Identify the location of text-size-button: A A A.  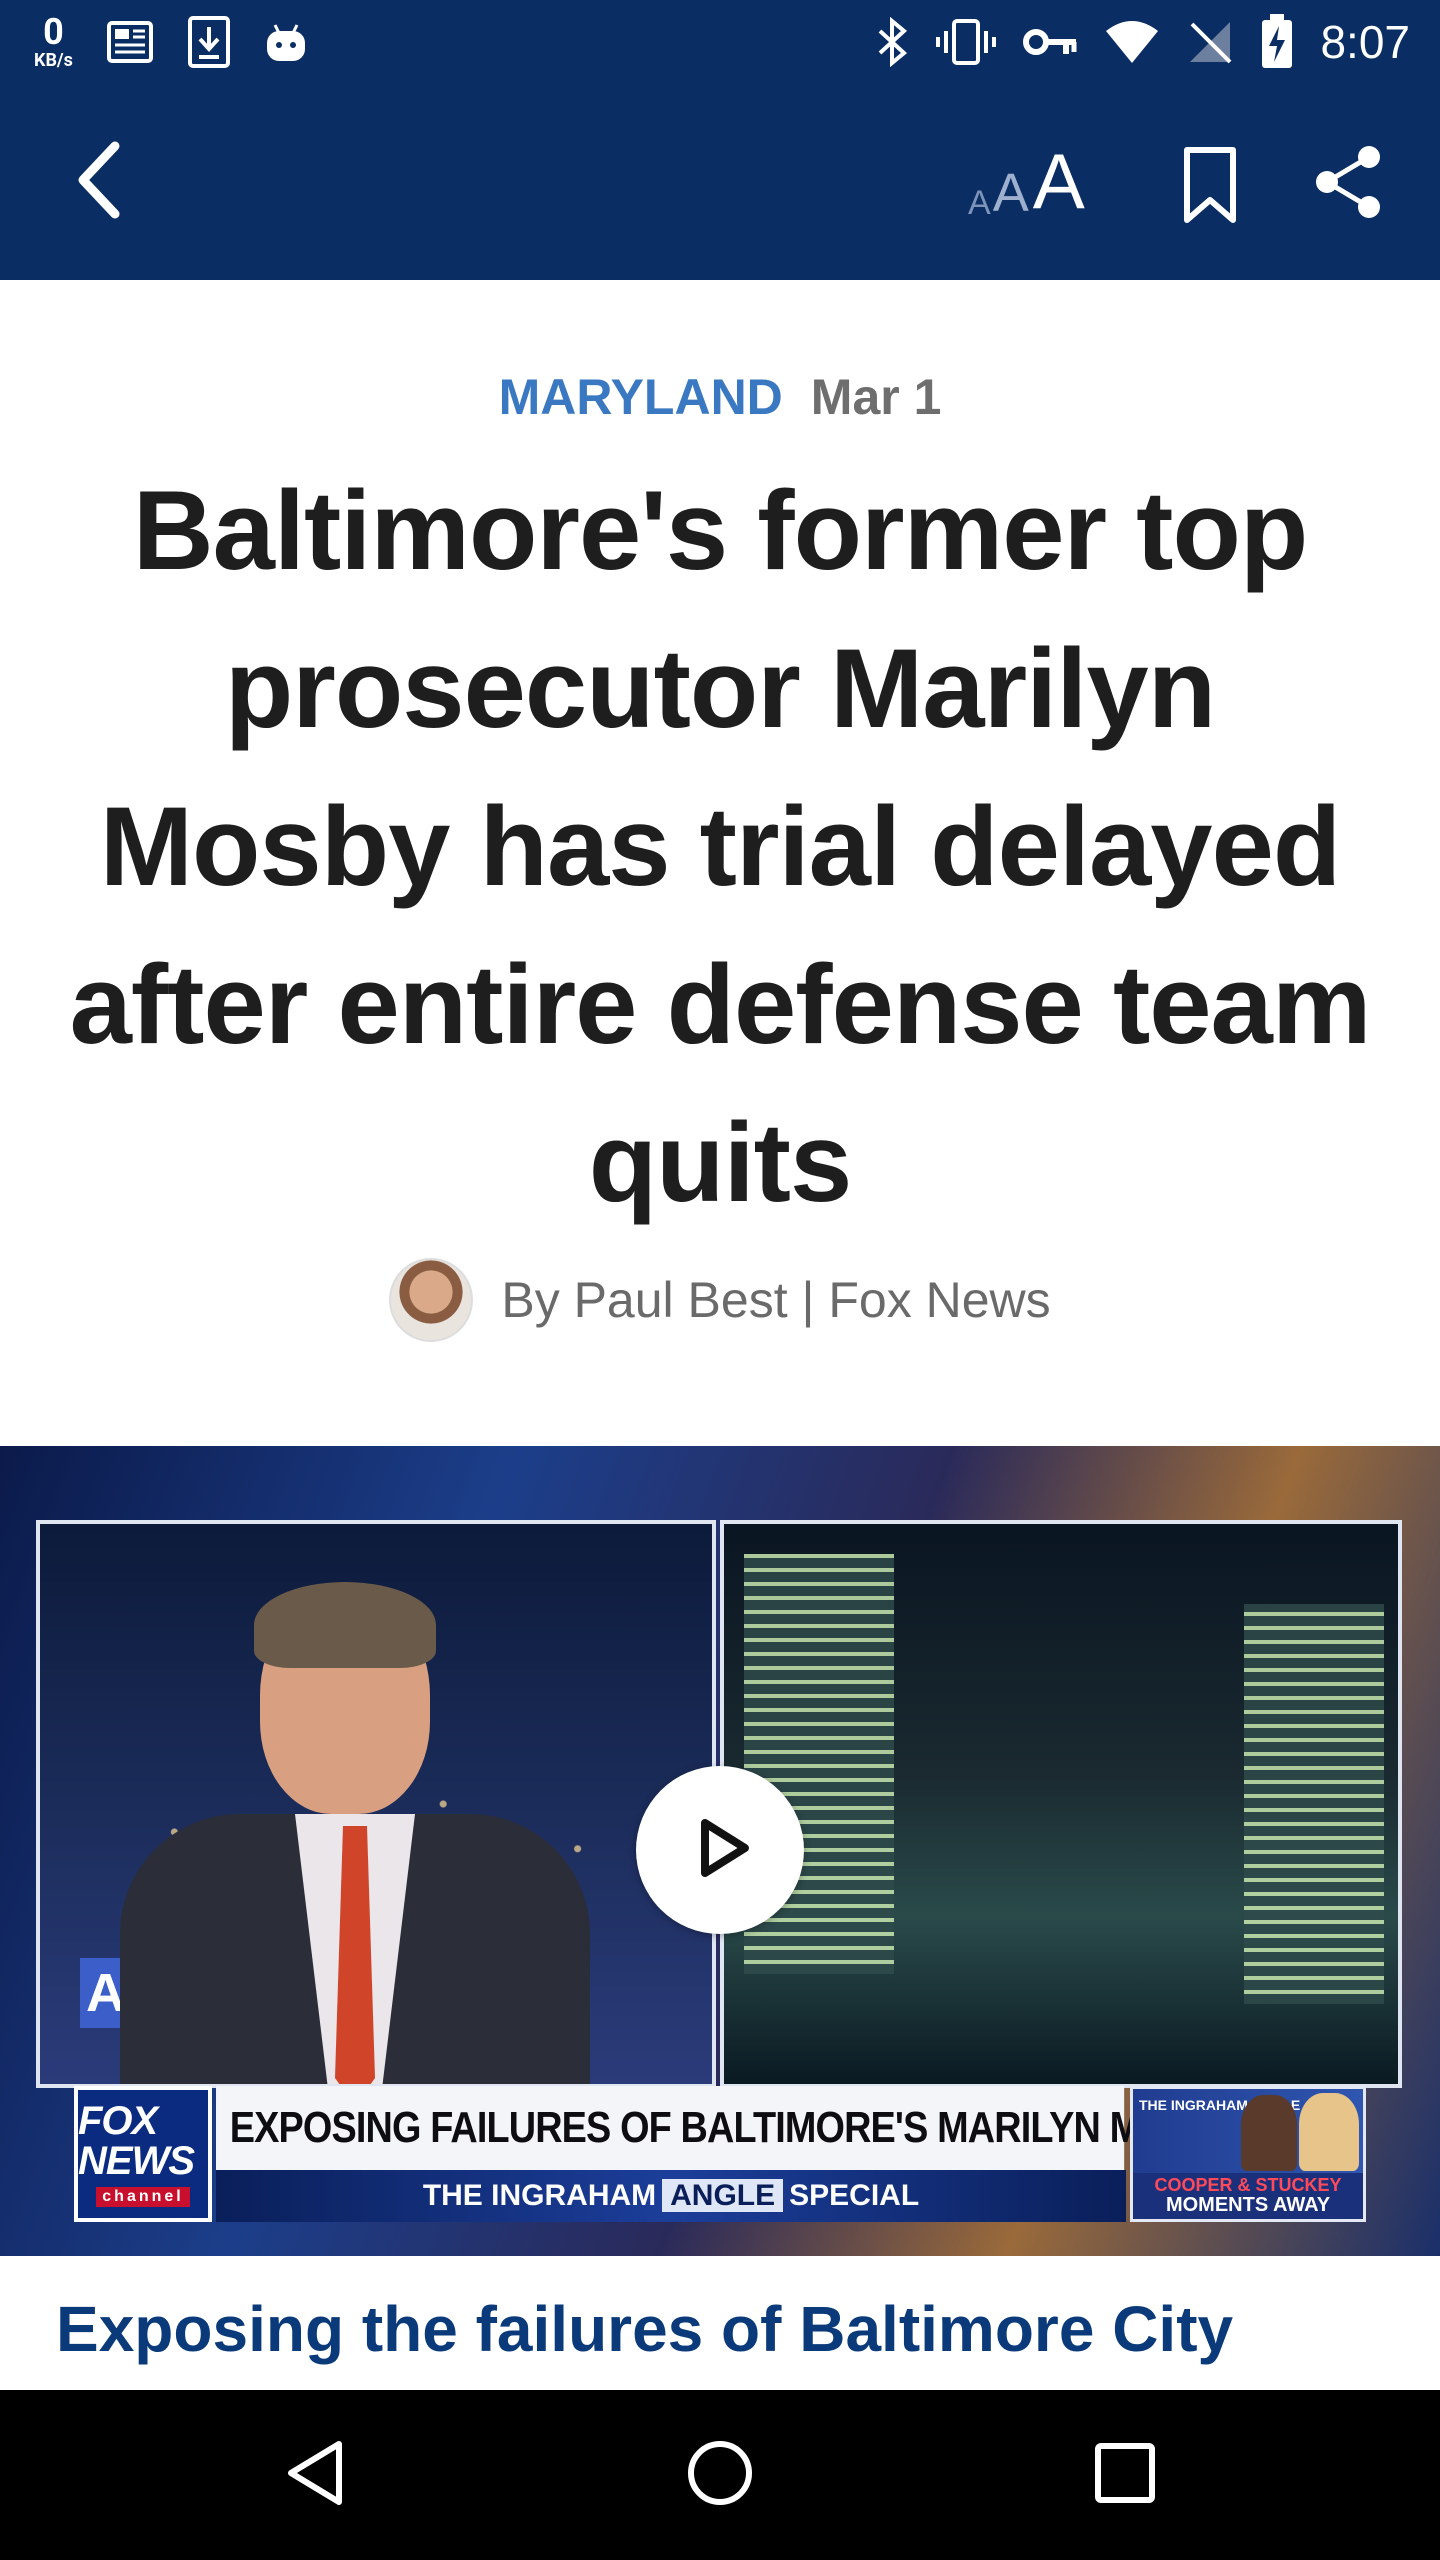
(1026, 180).